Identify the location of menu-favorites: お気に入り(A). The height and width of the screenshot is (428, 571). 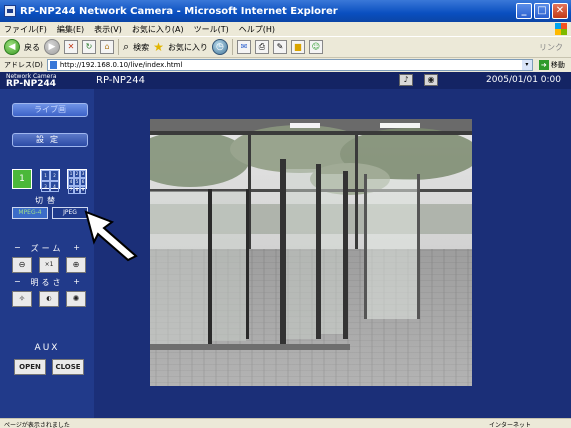
(158, 29).